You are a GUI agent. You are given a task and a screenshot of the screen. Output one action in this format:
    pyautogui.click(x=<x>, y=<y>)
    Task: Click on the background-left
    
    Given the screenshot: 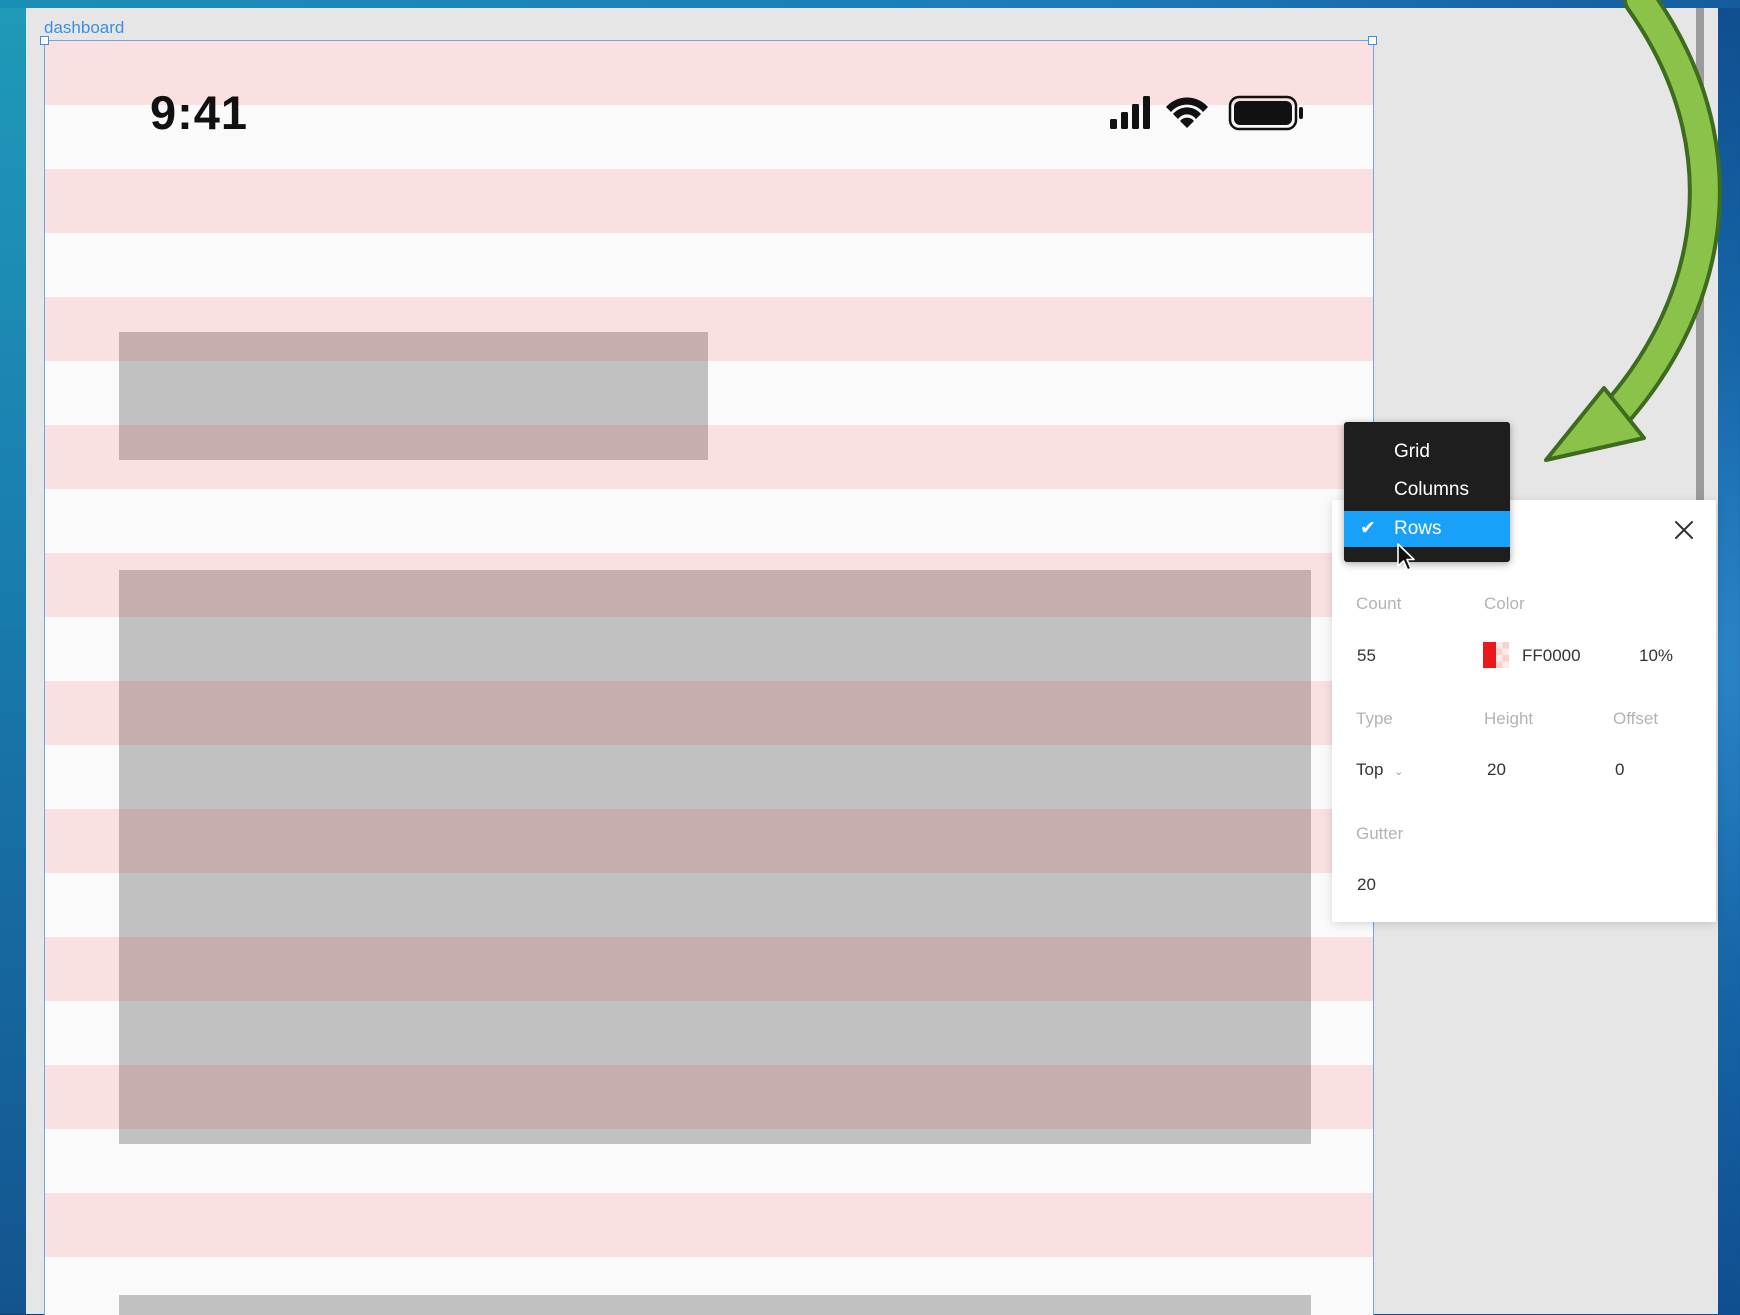 What is the action you would take?
    pyautogui.click(x=13, y=657)
    